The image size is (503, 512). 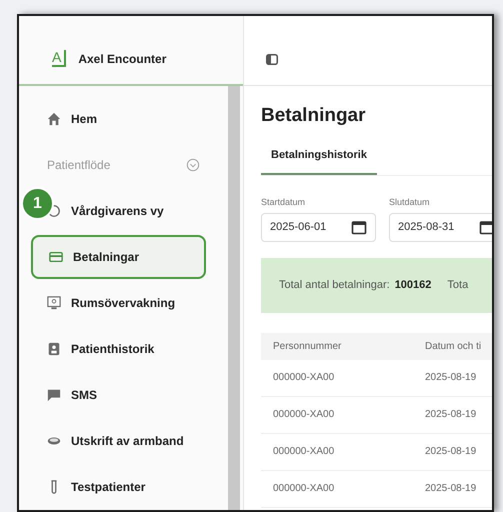 What do you see at coordinates (78, 165) in the screenshot?
I see `section-label: Patientflöde` at bounding box center [78, 165].